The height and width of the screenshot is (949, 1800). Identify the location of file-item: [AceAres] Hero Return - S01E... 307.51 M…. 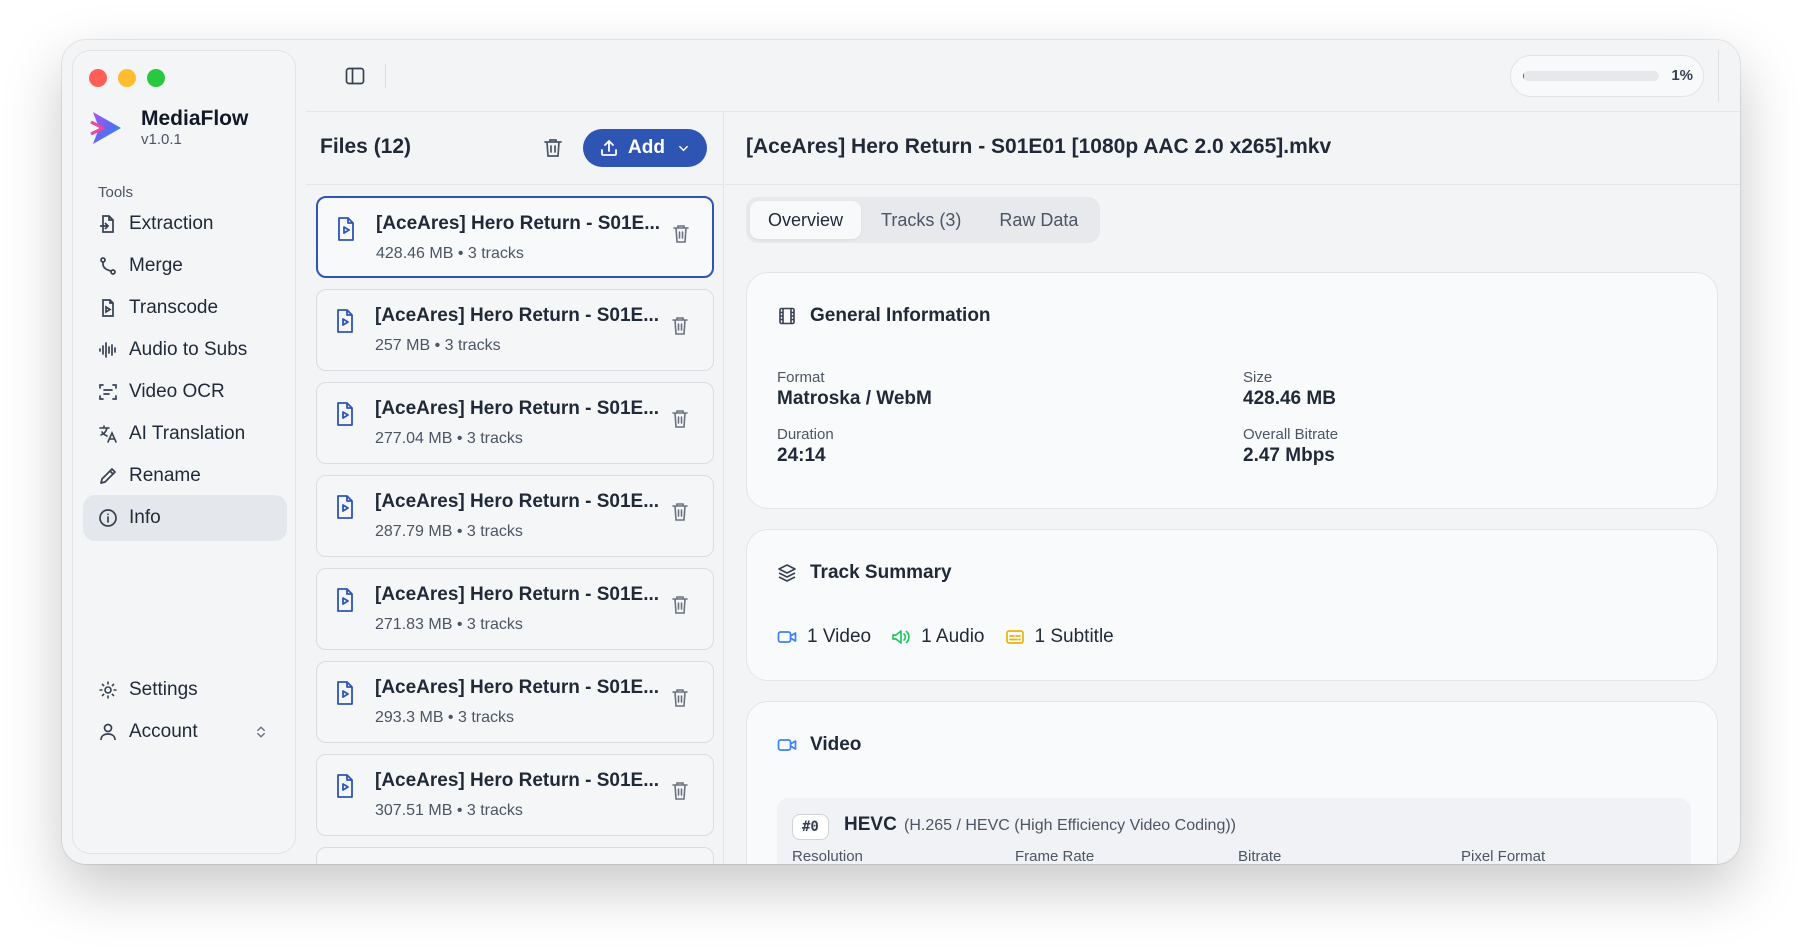
(515, 795).